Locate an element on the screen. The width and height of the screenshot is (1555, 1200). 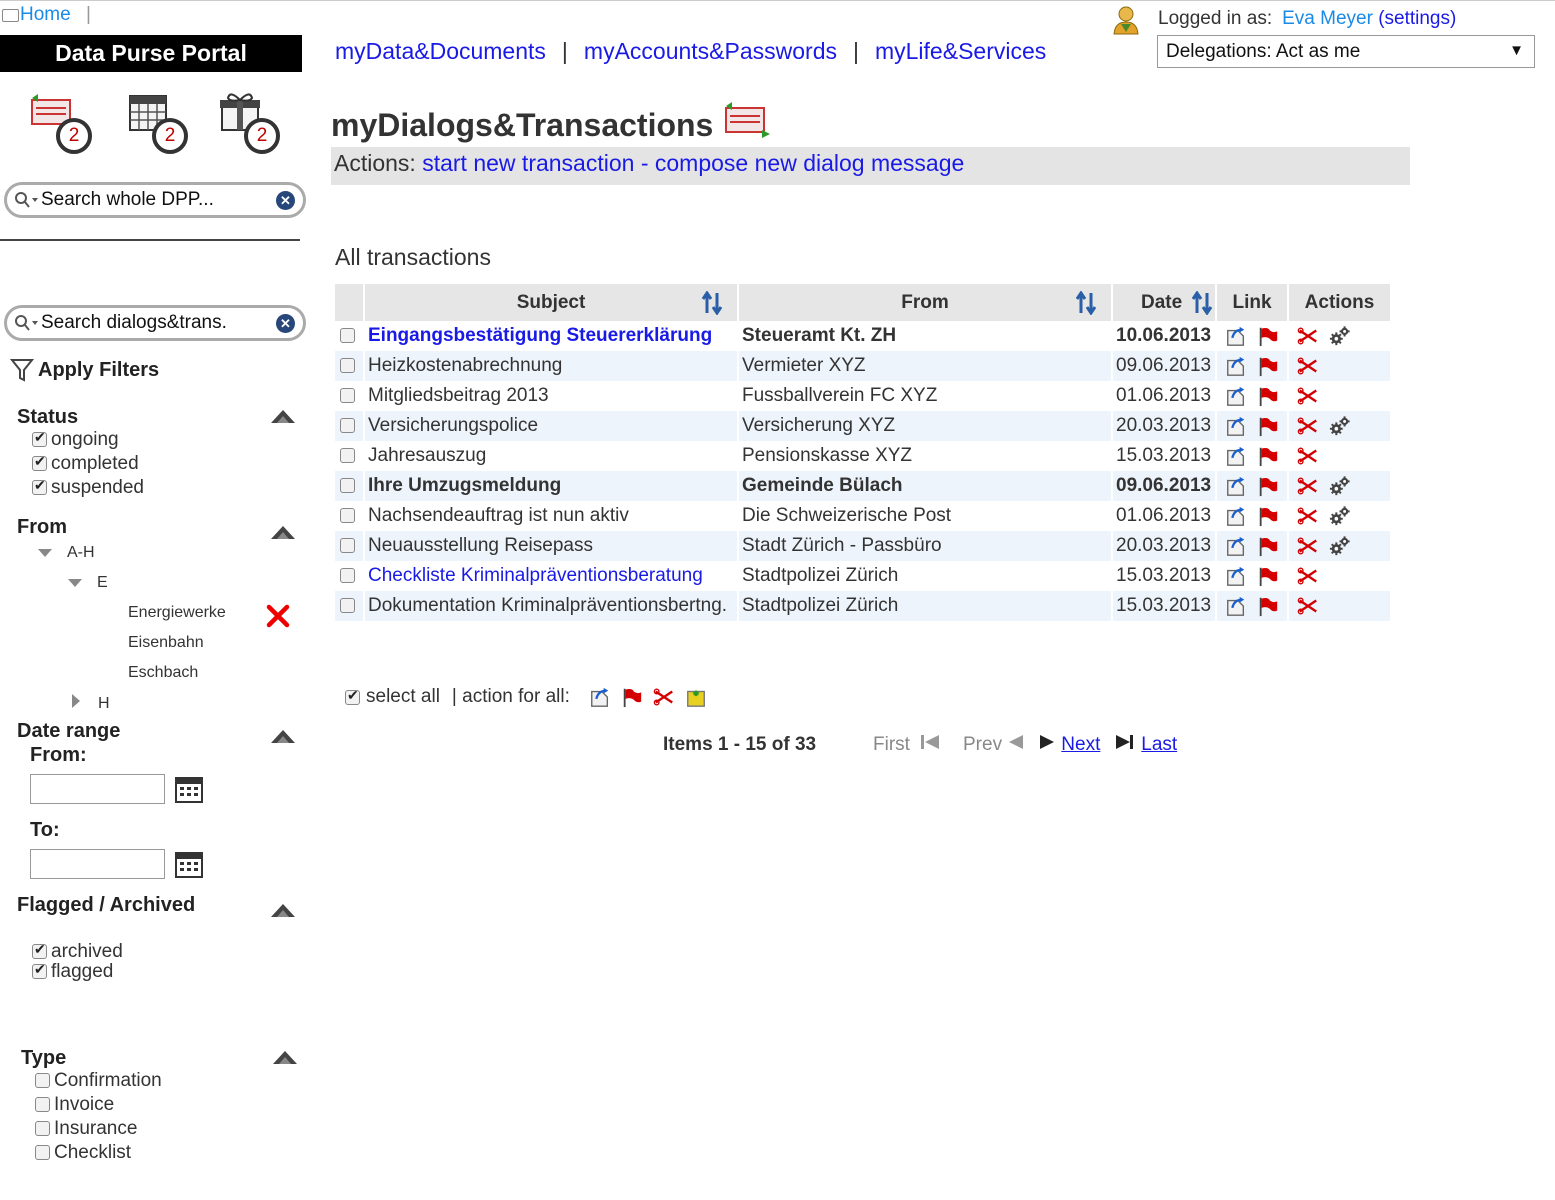
shortcut-gifts: 2 is located at coordinates (251, 123).